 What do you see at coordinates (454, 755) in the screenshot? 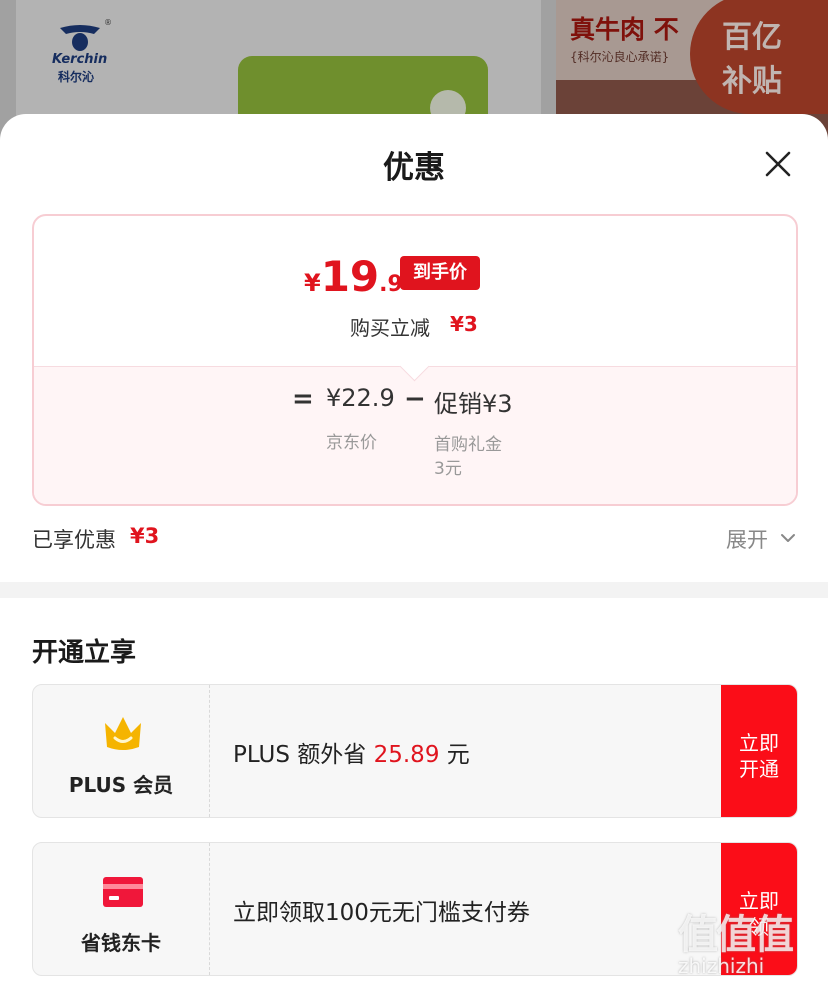
I see `plus-offer-suffix: 元` at bounding box center [454, 755].